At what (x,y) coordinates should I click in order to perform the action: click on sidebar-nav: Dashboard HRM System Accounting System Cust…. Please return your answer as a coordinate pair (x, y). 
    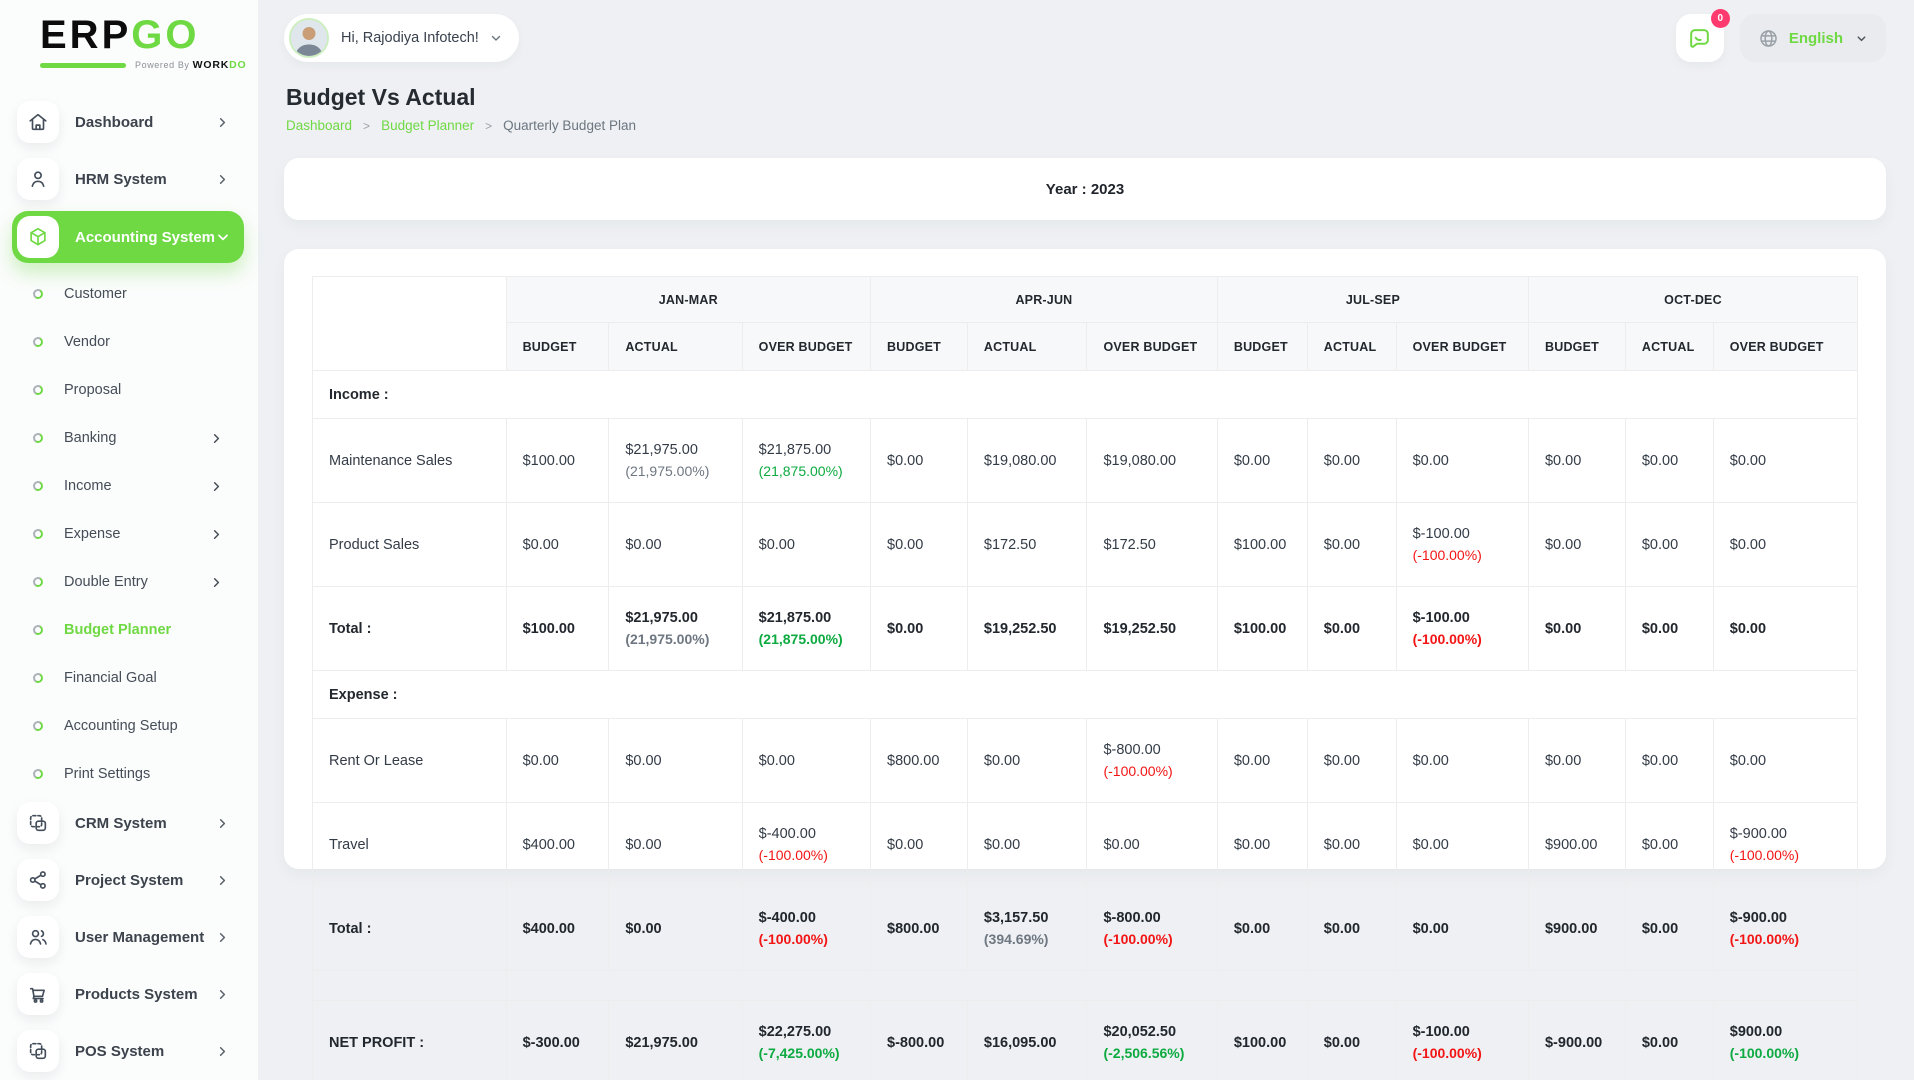
    Looking at the image, I should click on (129, 586).